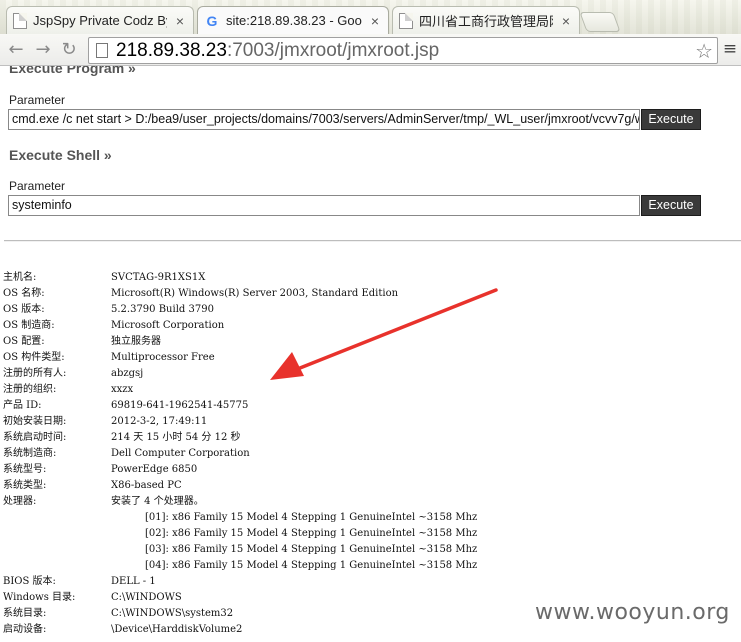  I want to click on tab-title: site:218.89.38.23 - Goog, so click(294, 20).